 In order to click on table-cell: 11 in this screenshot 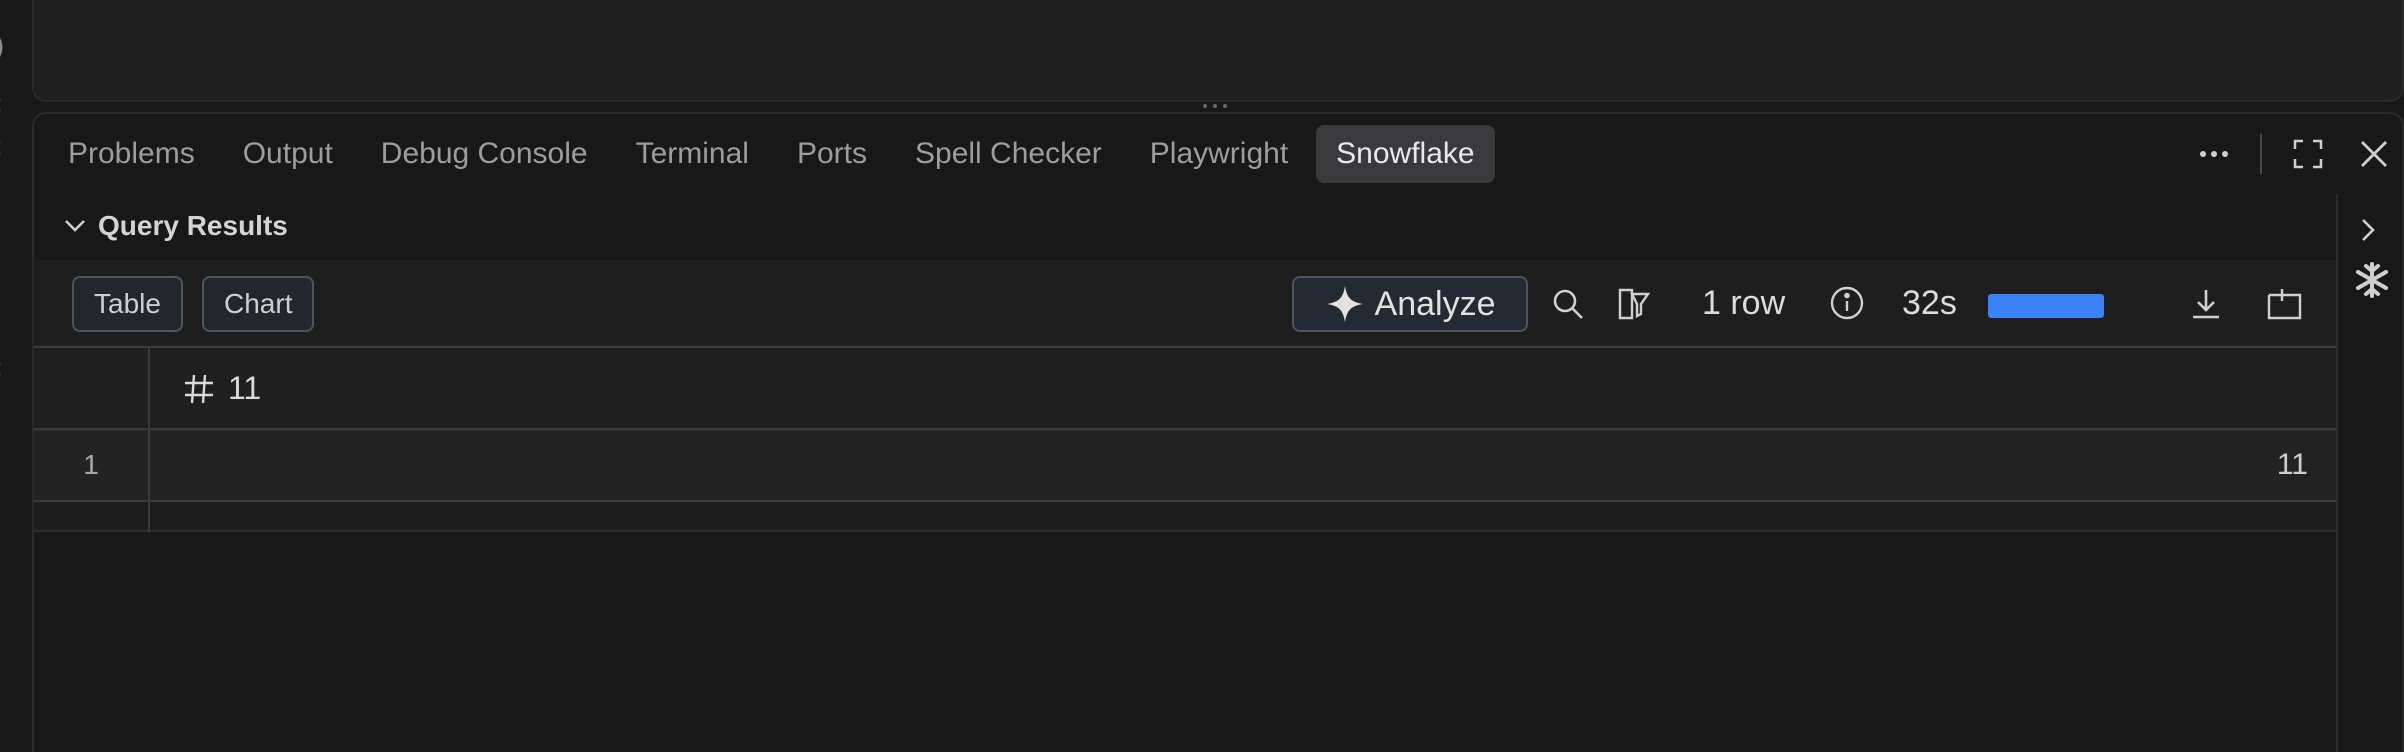, I will do `click(2292, 465)`.